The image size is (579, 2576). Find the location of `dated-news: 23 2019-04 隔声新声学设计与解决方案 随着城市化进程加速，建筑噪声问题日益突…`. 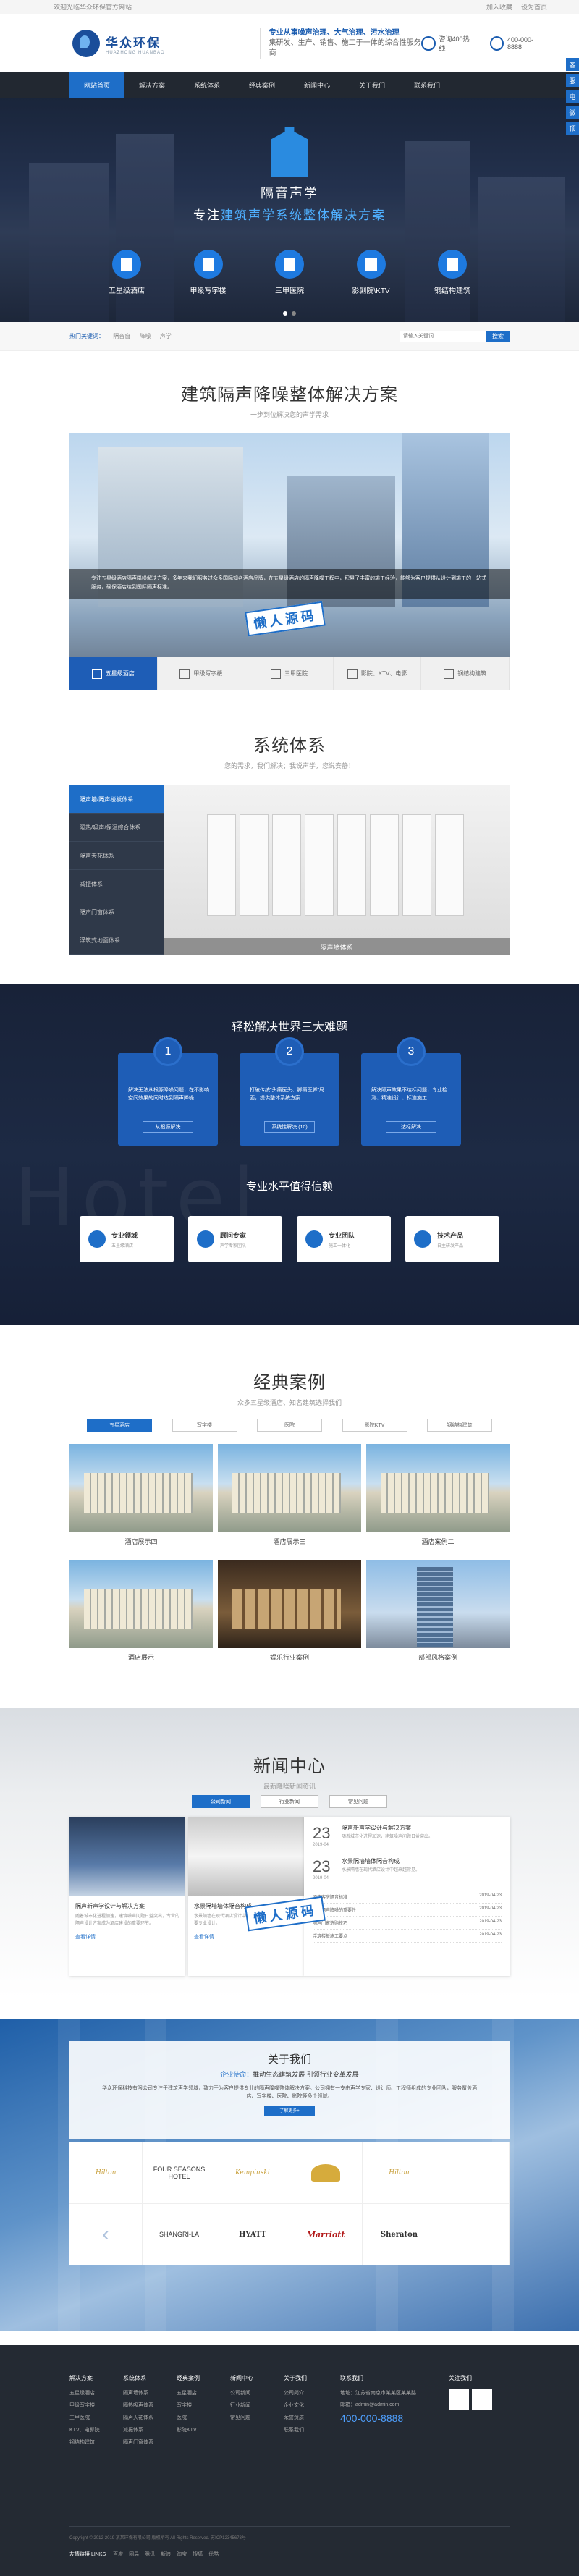

dated-news: 23 2019-04 隔声新声学设计与解决方案 随着城市化进程加速，建筑噪声问题日益突… is located at coordinates (407, 1835).